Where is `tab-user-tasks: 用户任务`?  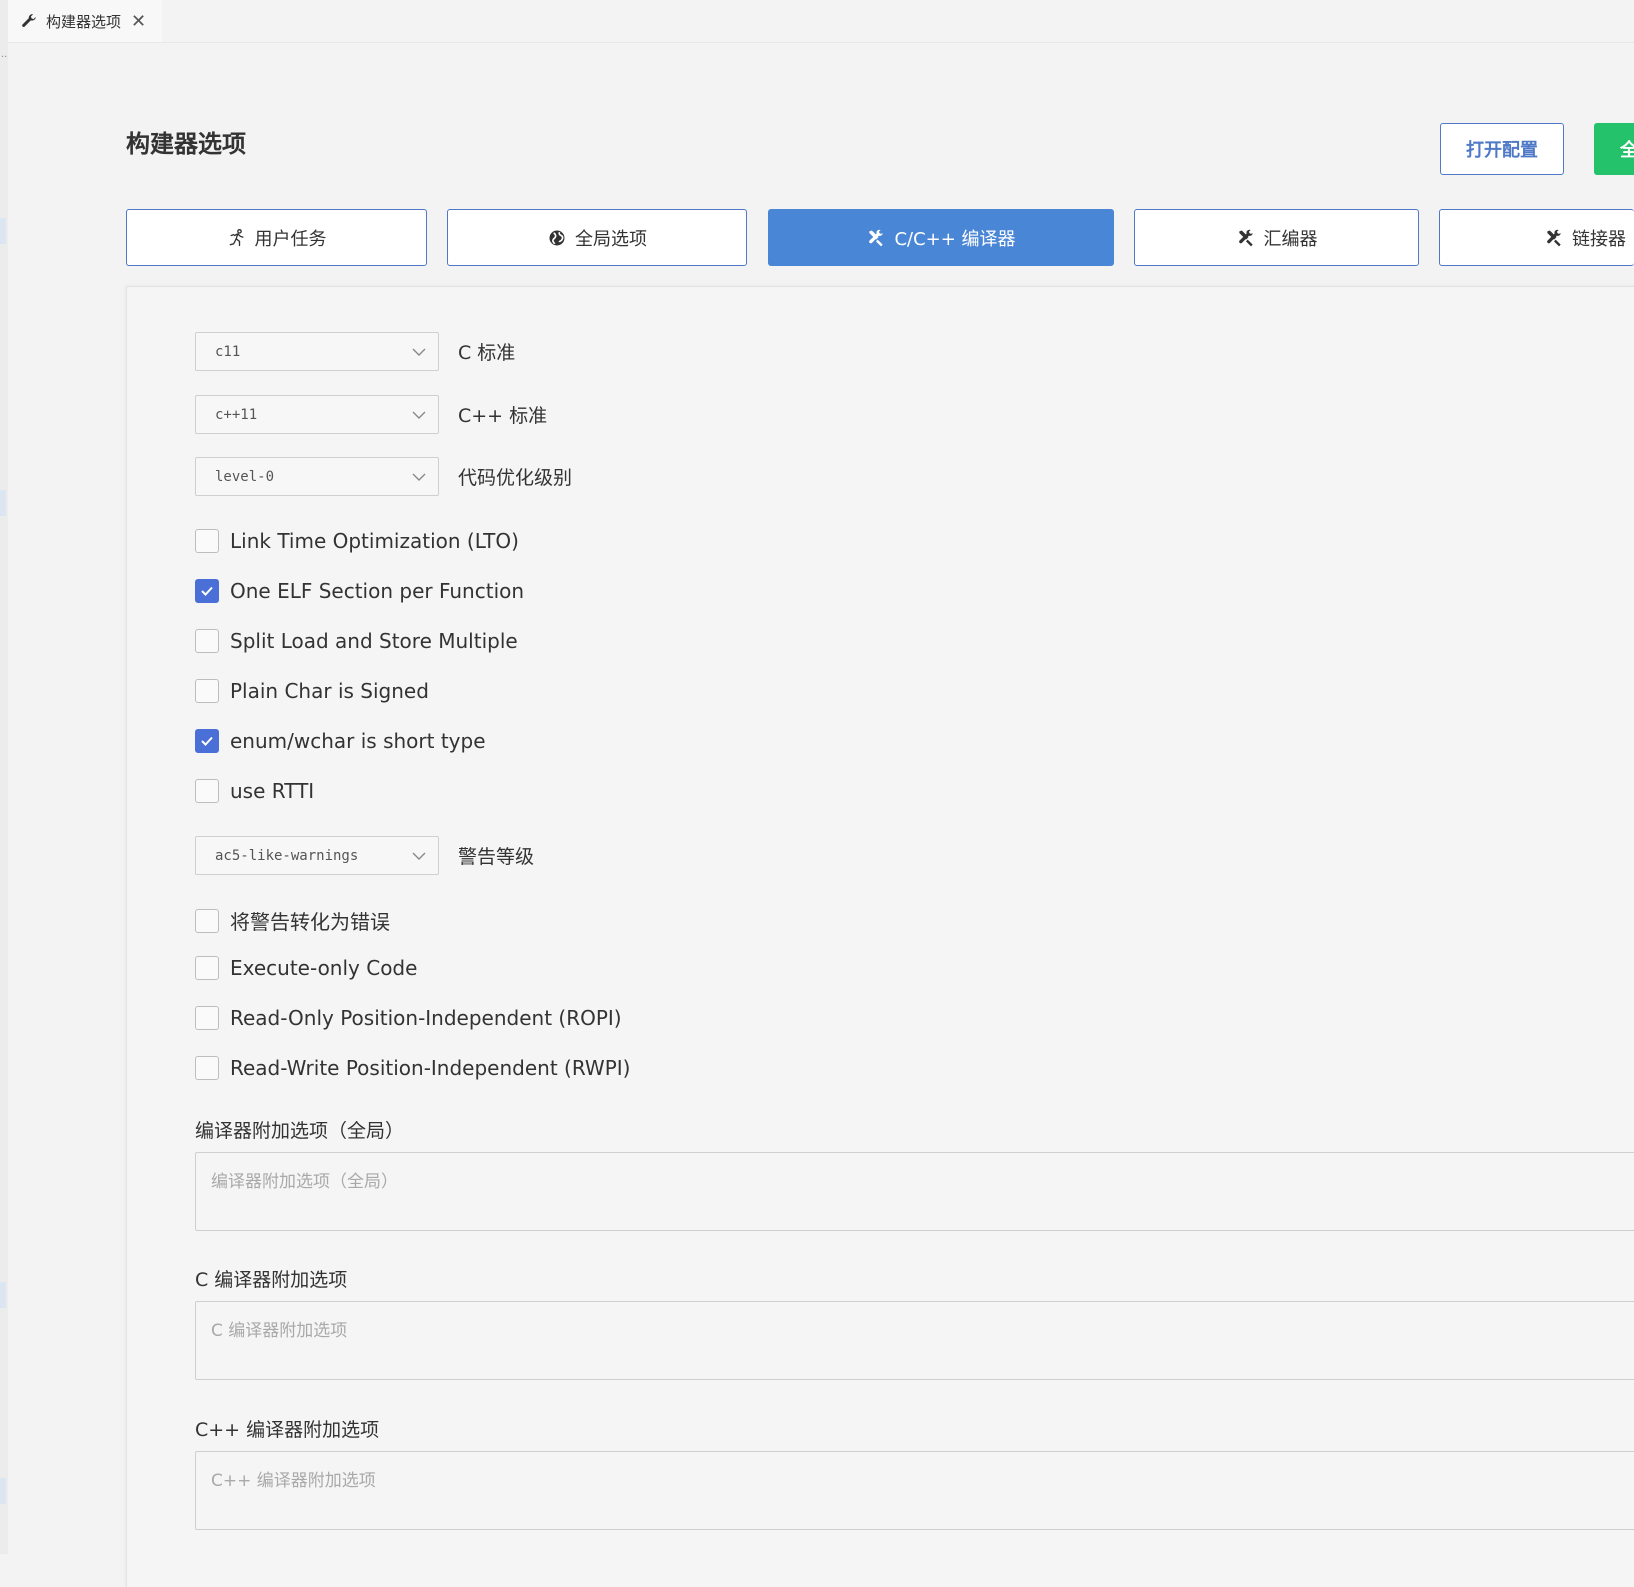
tab-user-tasks: 用户任务 is located at coordinates (276, 237).